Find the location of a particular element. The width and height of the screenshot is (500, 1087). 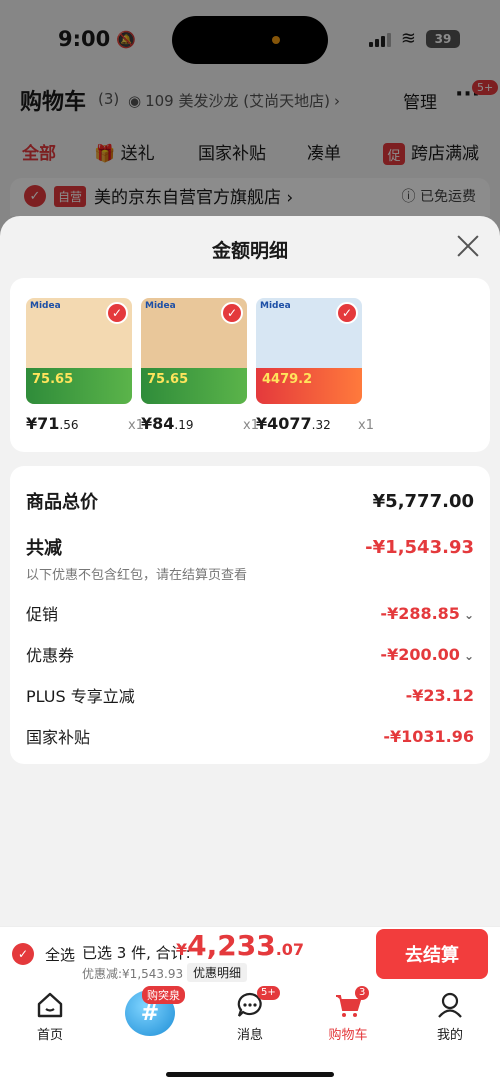

shopping-cart-icon: 3 is located at coordinates (351, 1003).